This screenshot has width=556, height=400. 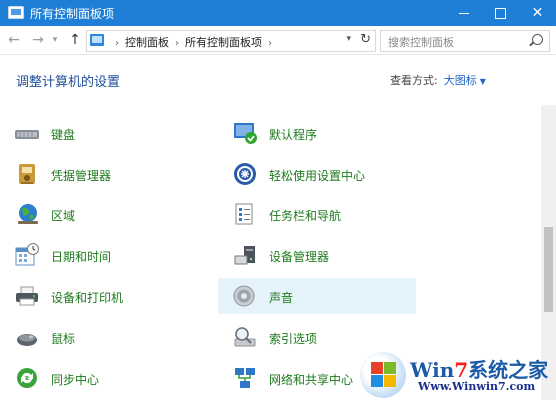 I want to click on item-device-manager: 设备管理器, so click(x=317, y=255).